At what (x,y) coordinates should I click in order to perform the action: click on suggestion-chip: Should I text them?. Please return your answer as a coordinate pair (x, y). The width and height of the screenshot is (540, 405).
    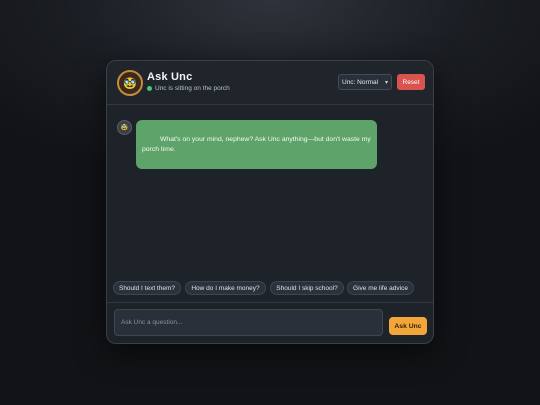
    Looking at the image, I should click on (147, 288).